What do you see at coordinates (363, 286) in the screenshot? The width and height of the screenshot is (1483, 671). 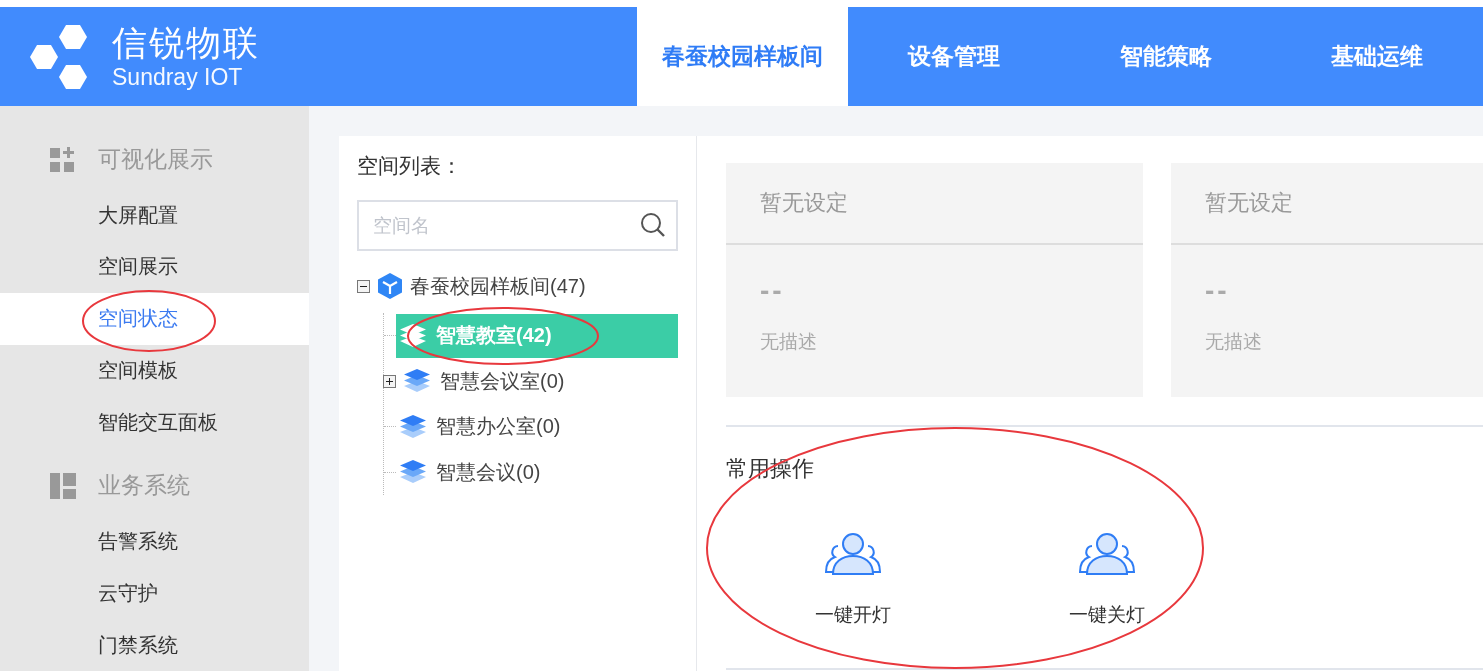 I see `collapse-toggle` at bounding box center [363, 286].